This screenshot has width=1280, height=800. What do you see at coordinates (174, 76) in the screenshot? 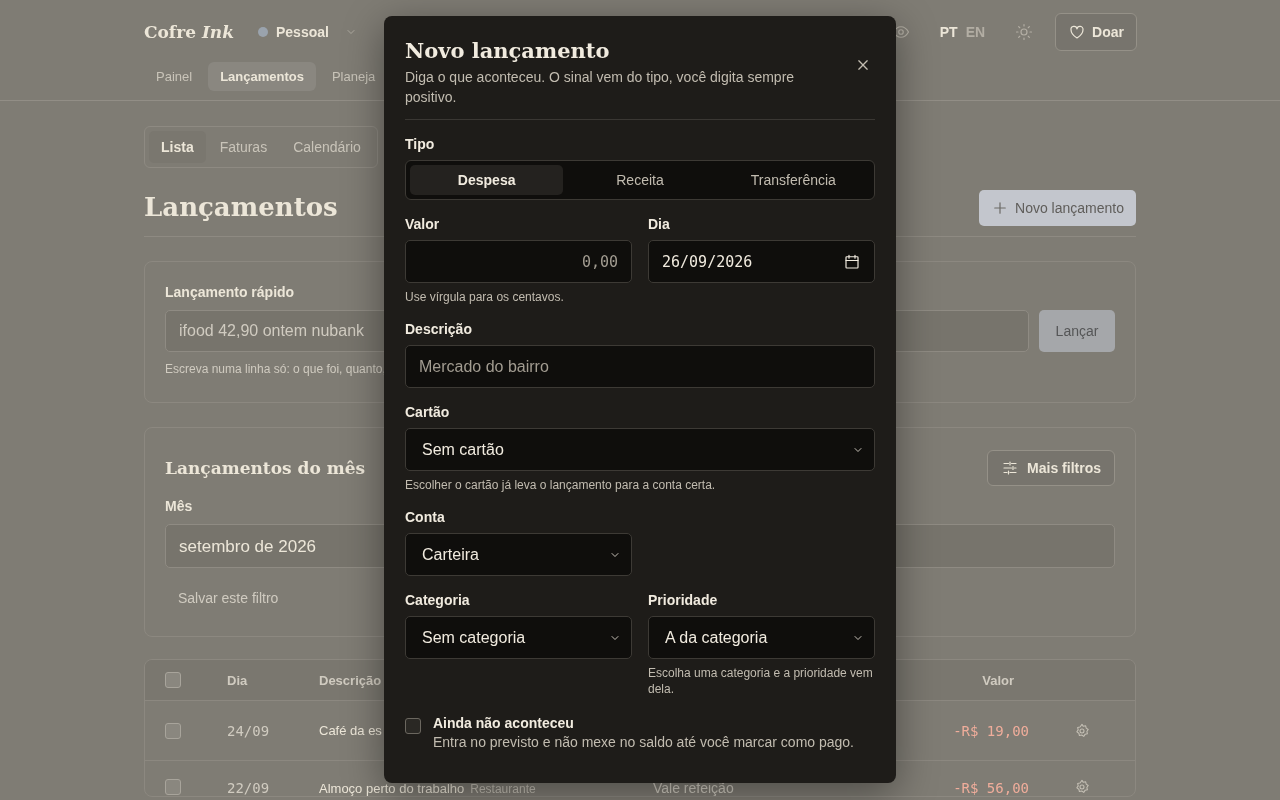
I see `nav-tab: Painel` at bounding box center [174, 76].